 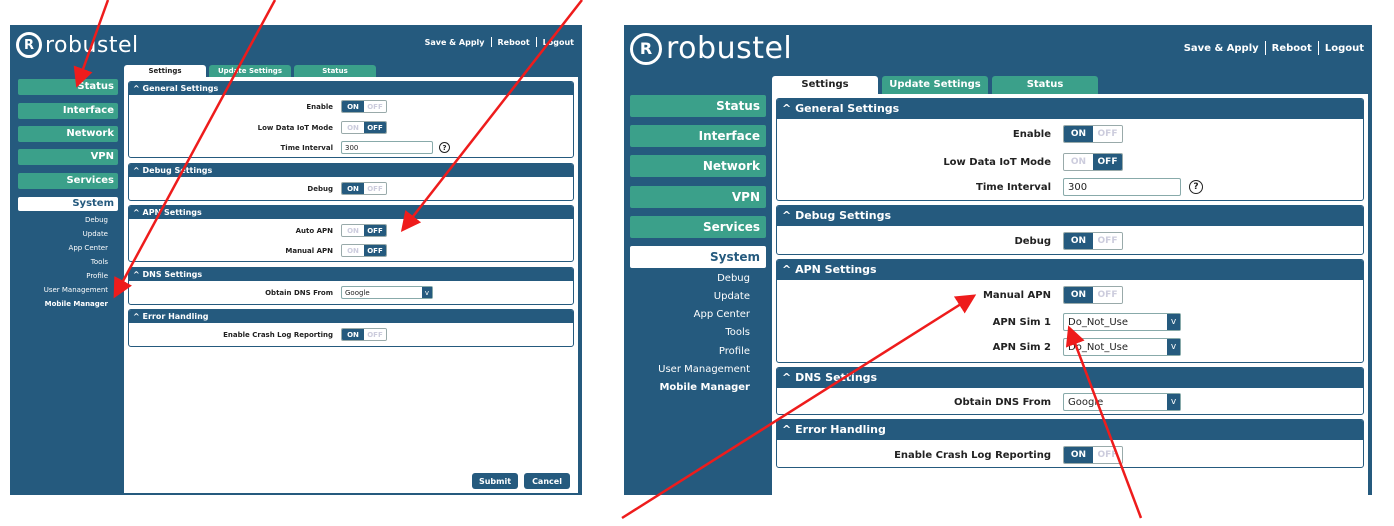 I want to click on arrow-to-manual-apn, so click(x=799, y=407).